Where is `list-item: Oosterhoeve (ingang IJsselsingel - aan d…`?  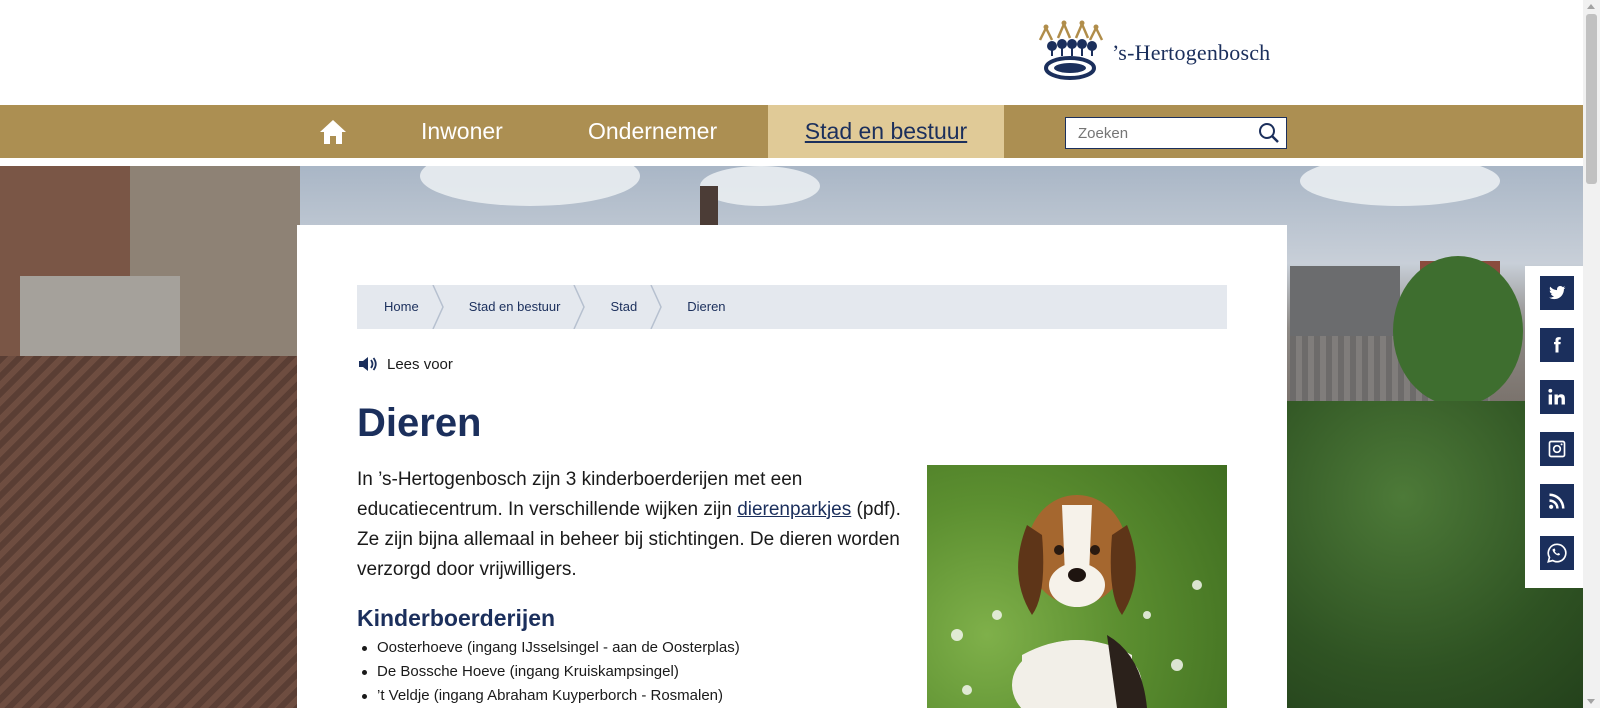 list-item: Oosterhoeve (ingang IJsselsingel - aan d… is located at coordinates (548, 648).